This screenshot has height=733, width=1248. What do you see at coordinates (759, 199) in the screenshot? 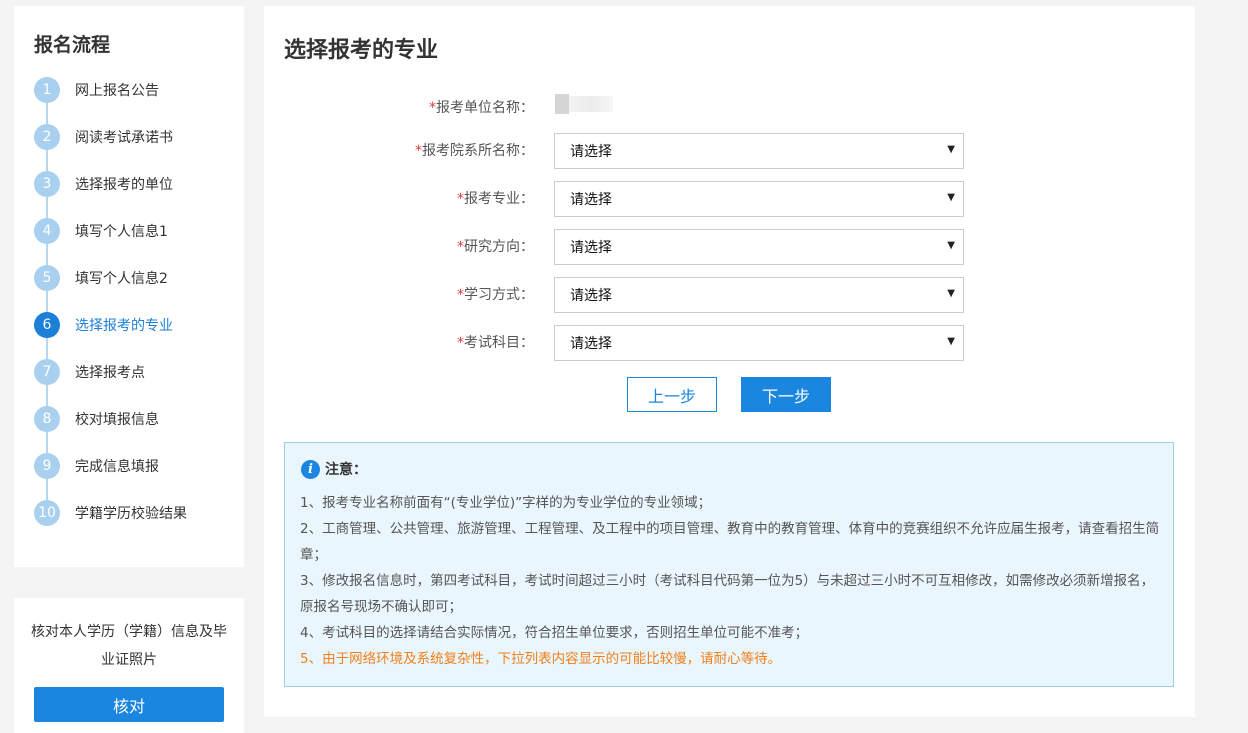
I see `major-select: 请选择 ▼` at bounding box center [759, 199].